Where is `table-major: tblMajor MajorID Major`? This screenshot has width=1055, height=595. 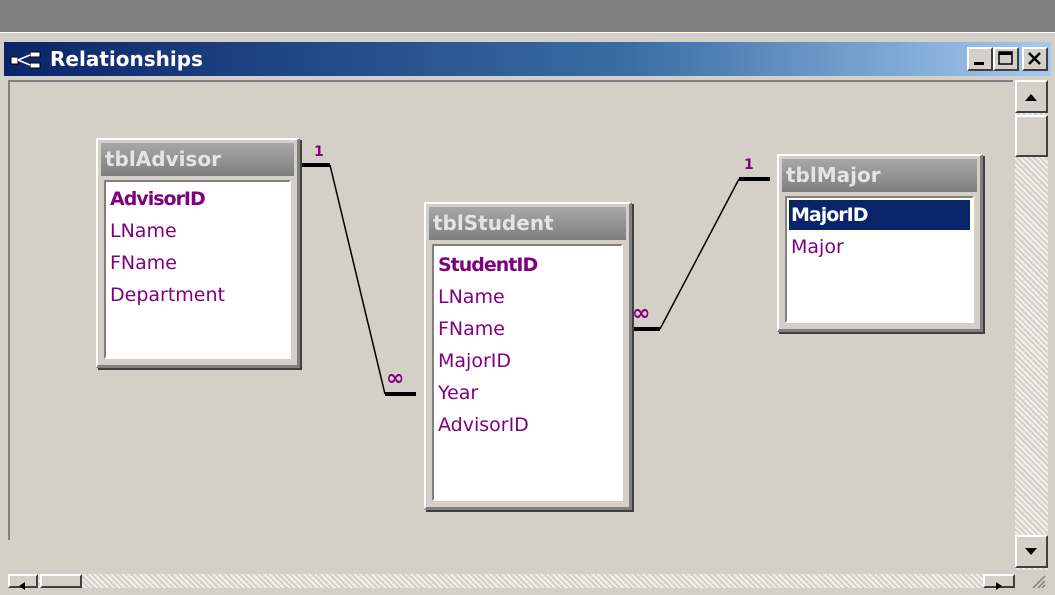 table-major: tblMajor MajorID Major is located at coordinates (880, 243).